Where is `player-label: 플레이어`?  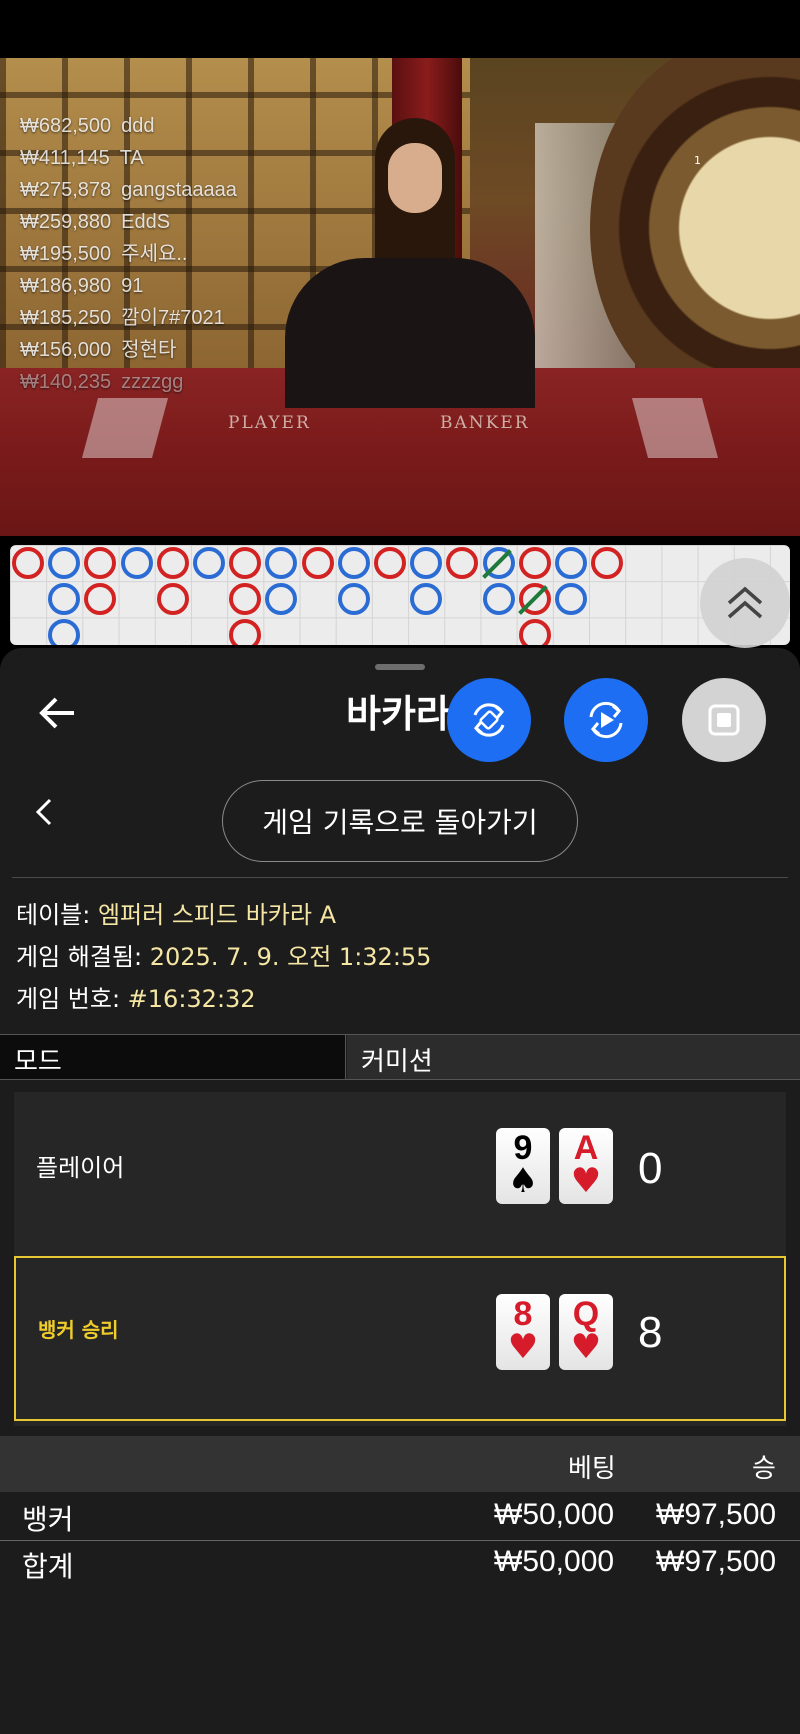
player-label: 플레이어 is located at coordinates (80, 1168).